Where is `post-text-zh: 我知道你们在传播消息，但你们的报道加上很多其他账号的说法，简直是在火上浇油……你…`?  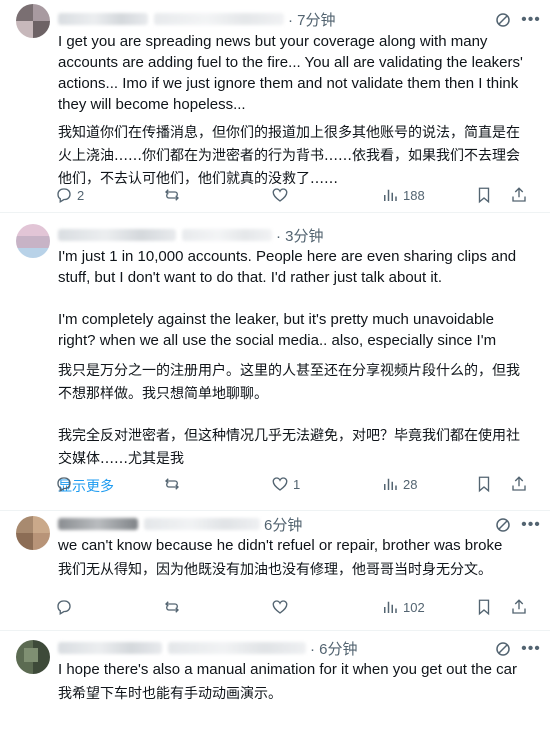 post-text-zh: 我知道你们在传播消息，但你们的报道加上很多其他账号的说法，简直是在火上浇油……你… is located at coordinates (289, 156).